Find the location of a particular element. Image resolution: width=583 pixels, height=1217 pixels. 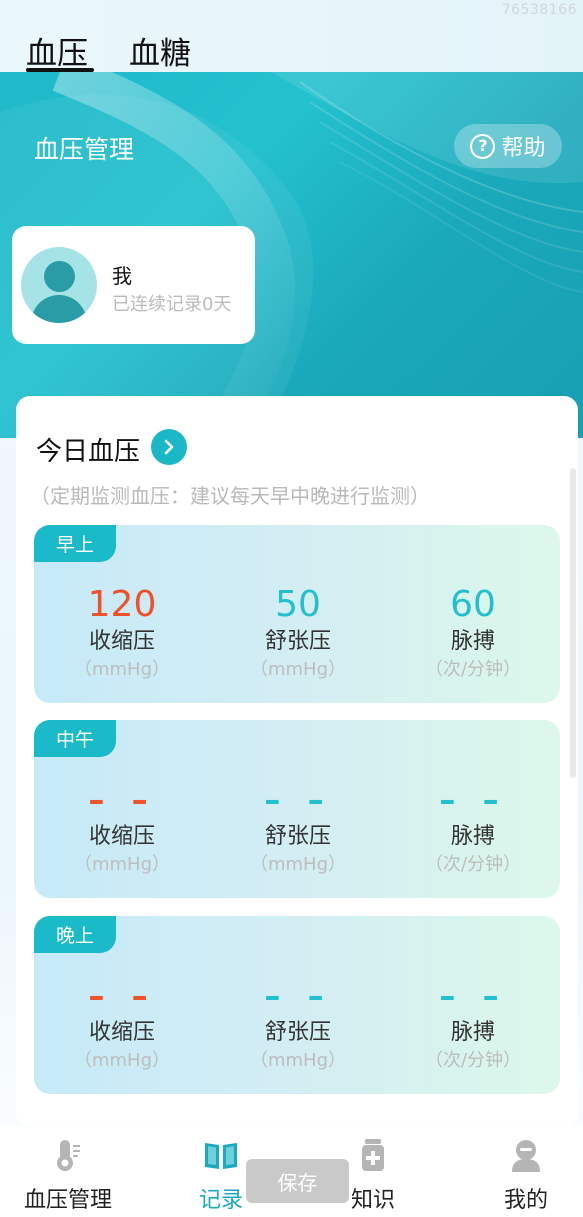

question-circle-icon: ? is located at coordinates (483, 146).